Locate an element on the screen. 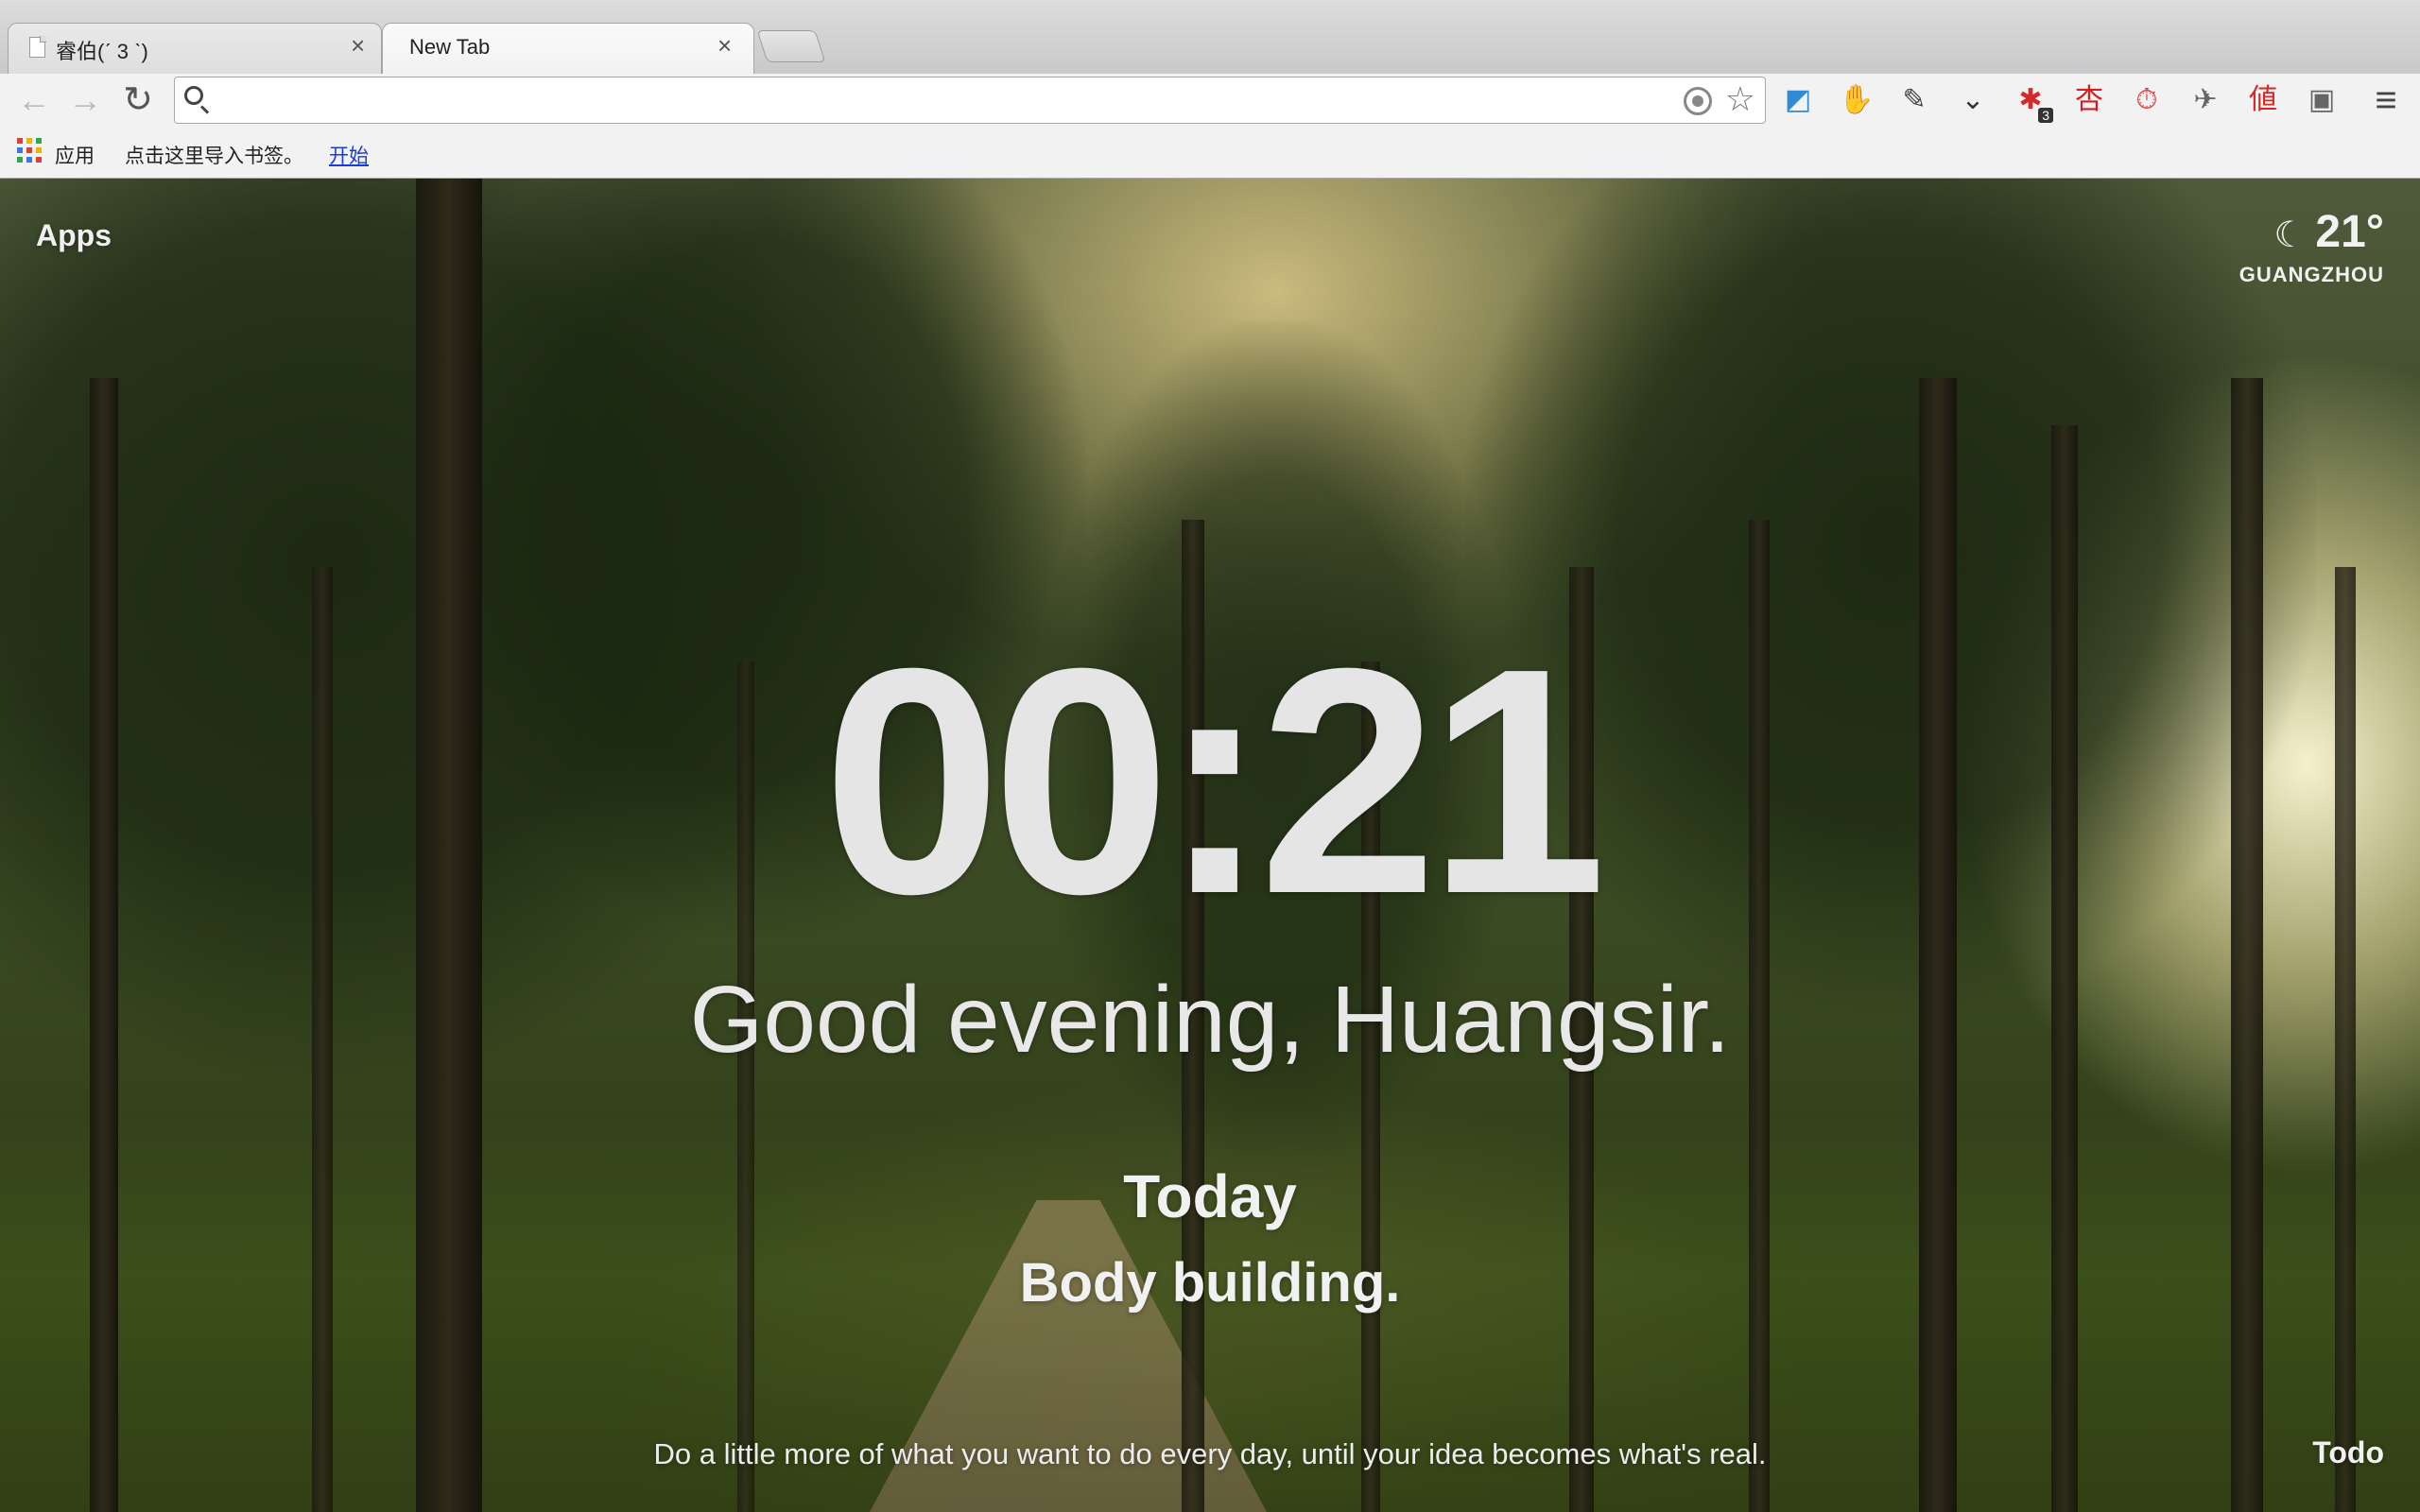 This screenshot has width=2420, height=1512. tab-ruibo: 睿伯(ˊ 3 ˋ) × is located at coordinates (195, 48).